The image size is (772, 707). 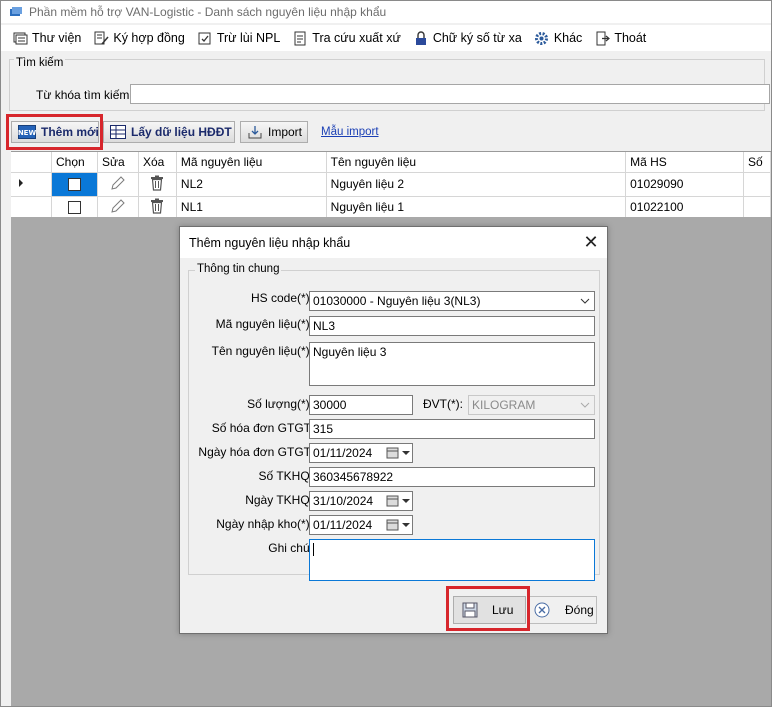 I want to click on declaration-date-picker: 31/10/2024, so click(x=361, y=501).